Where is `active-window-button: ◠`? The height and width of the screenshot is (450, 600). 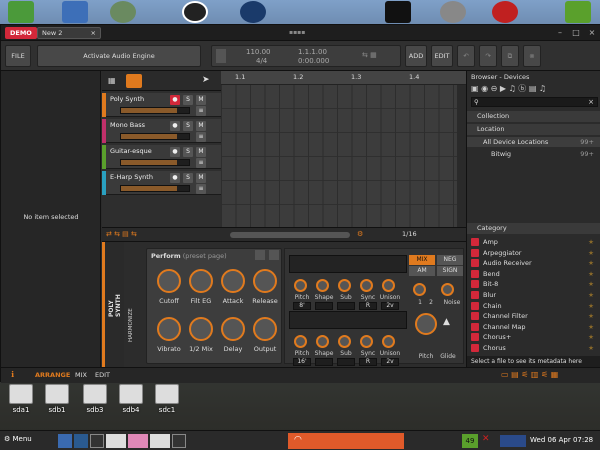 active-window-button: ◠ is located at coordinates (346, 441).